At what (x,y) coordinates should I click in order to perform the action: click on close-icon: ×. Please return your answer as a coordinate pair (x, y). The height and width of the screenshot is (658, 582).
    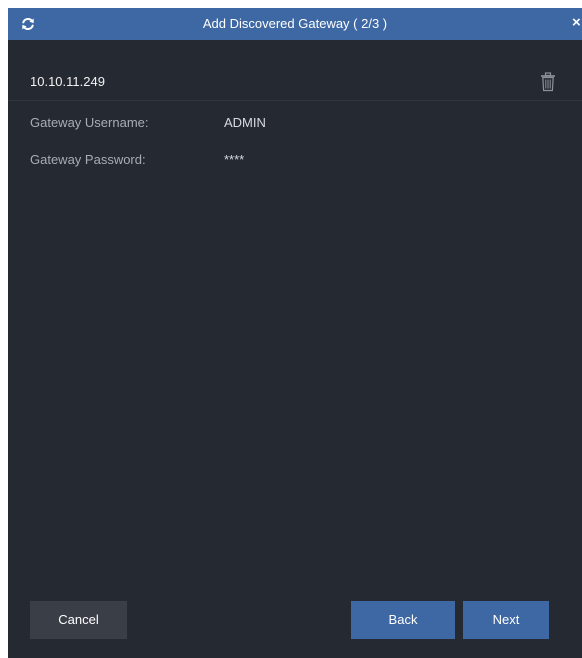
    Looking at the image, I should click on (577, 24).